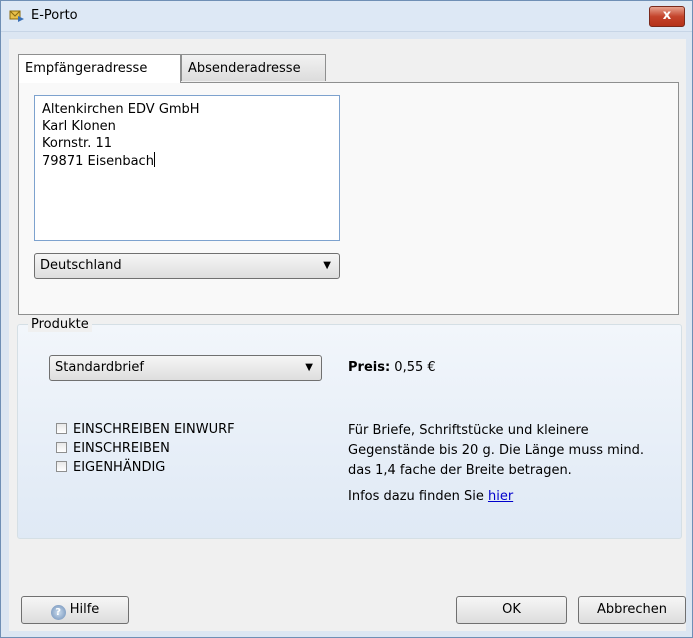 The height and width of the screenshot is (638, 693). What do you see at coordinates (121, 448) in the screenshot?
I see `option-label: EINSCHREIBEN` at bounding box center [121, 448].